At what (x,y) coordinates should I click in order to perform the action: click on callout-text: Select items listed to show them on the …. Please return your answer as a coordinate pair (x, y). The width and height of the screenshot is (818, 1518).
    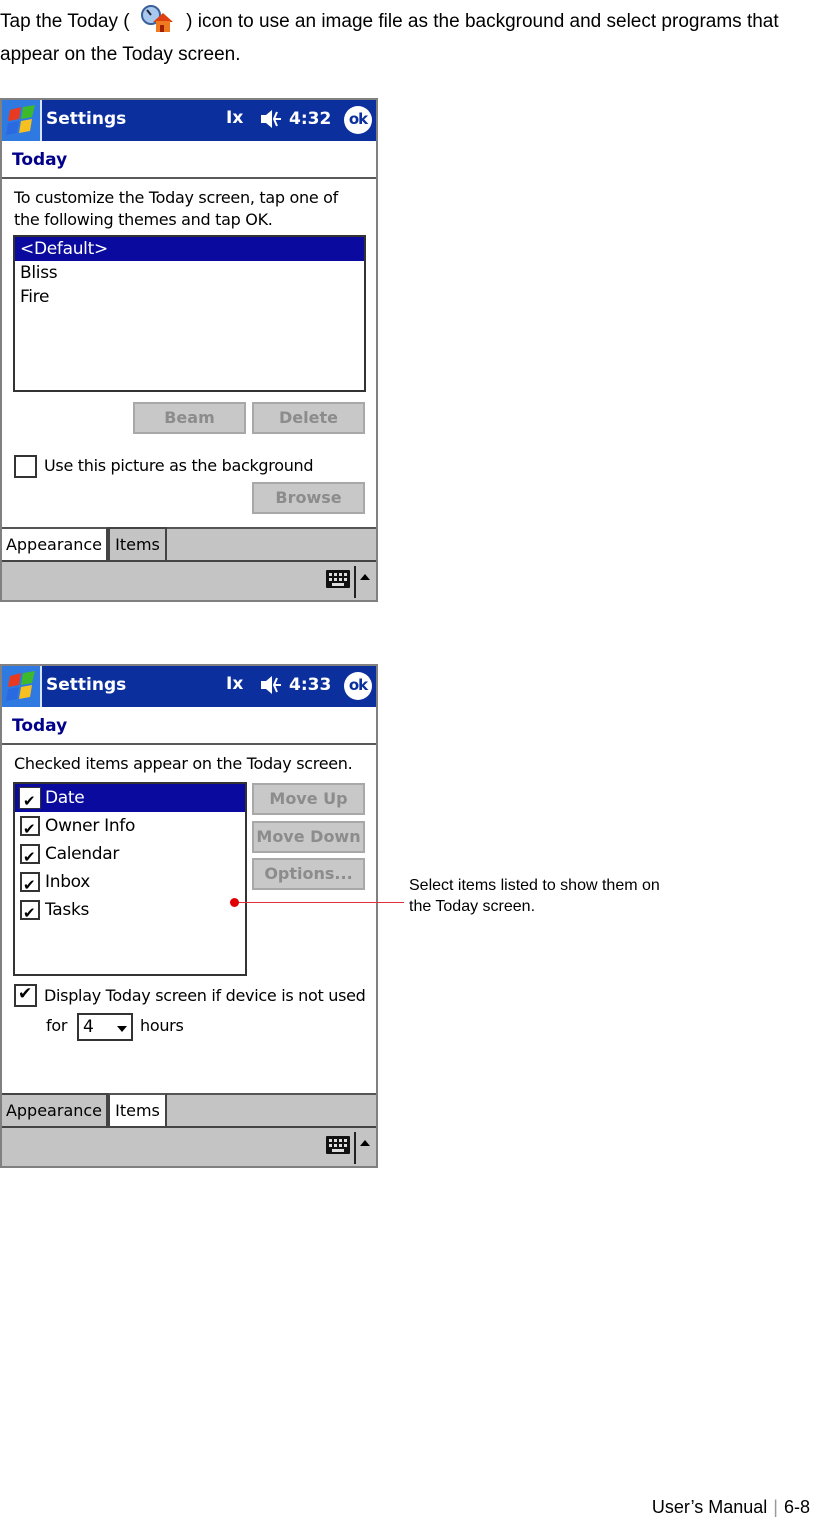
    Looking at the image, I should click on (534, 896).